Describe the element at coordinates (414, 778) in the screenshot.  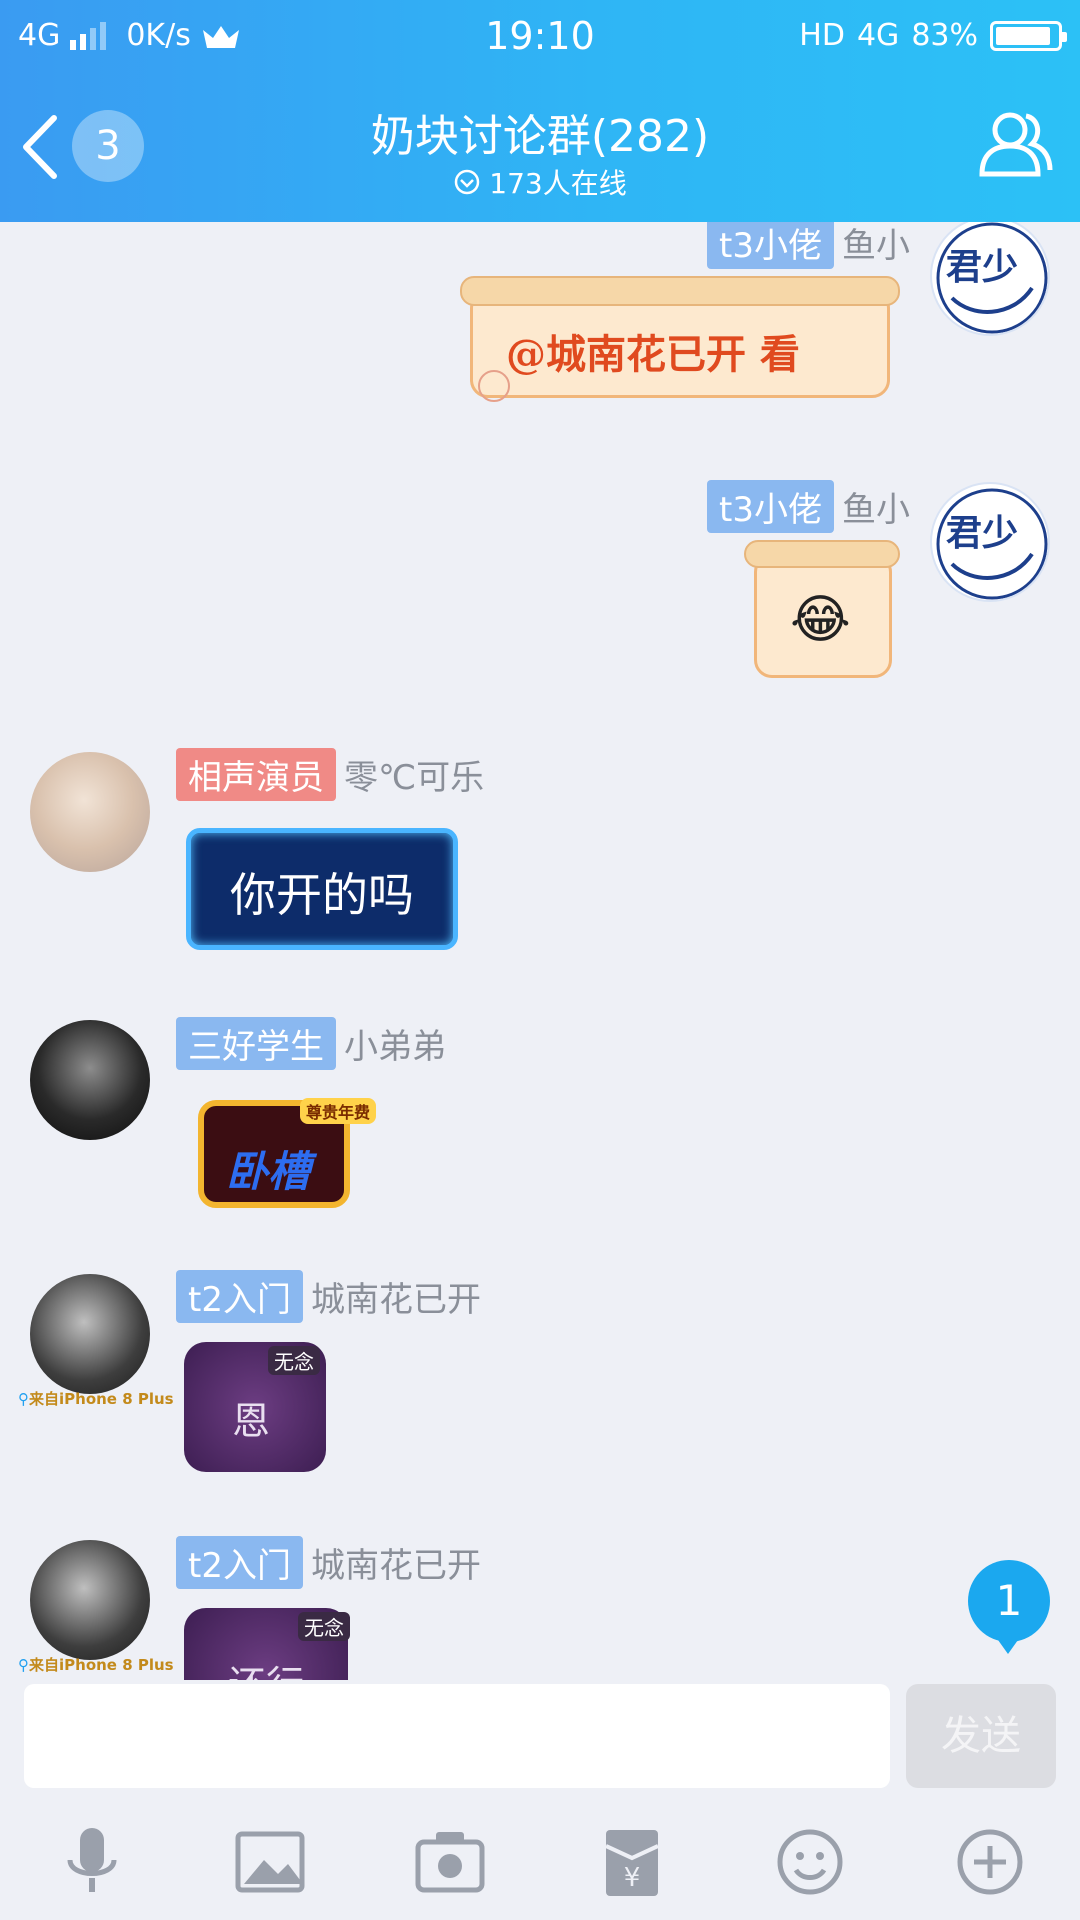
I see `sender-name: 零℃可乐` at that location.